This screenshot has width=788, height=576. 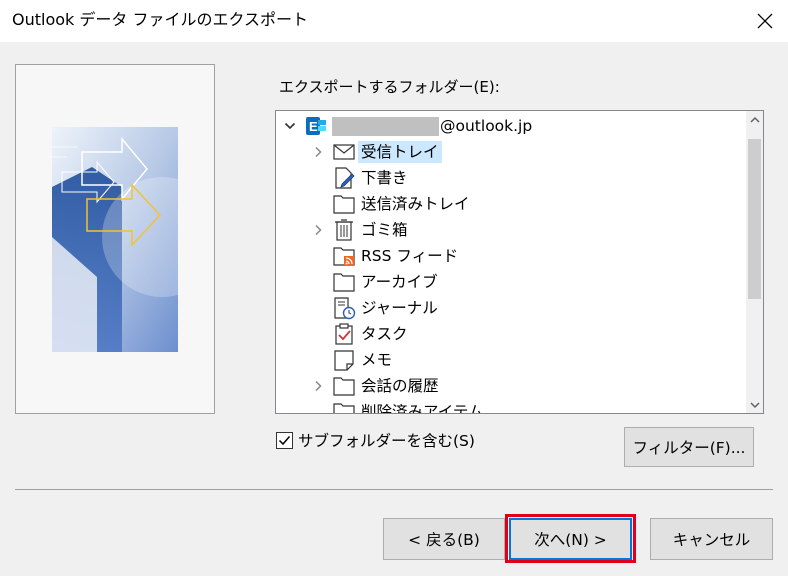 What do you see at coordinates (160, 19) in the screenshot?
I see `window-title: Outlook データ ファイルのエクスポート` at bounding box center [160, 19].